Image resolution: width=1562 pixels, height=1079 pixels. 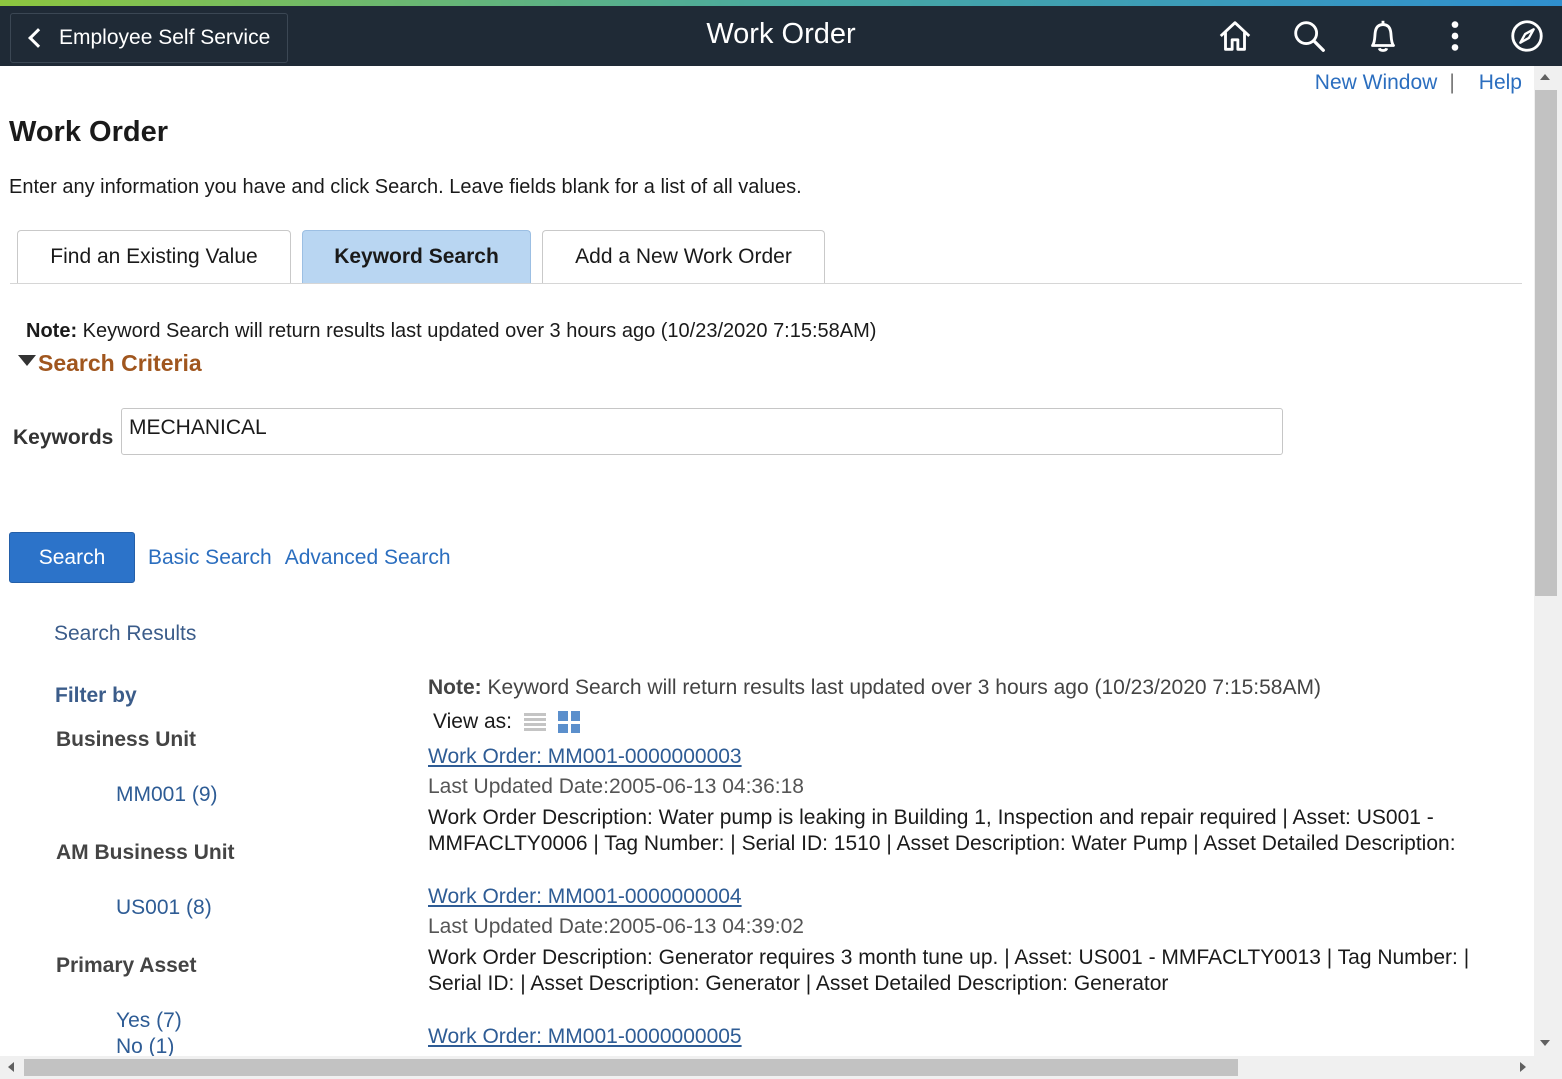 I want to click on work-order-link: Work Order: MM001-0000000004, so click(x=978, y=897).